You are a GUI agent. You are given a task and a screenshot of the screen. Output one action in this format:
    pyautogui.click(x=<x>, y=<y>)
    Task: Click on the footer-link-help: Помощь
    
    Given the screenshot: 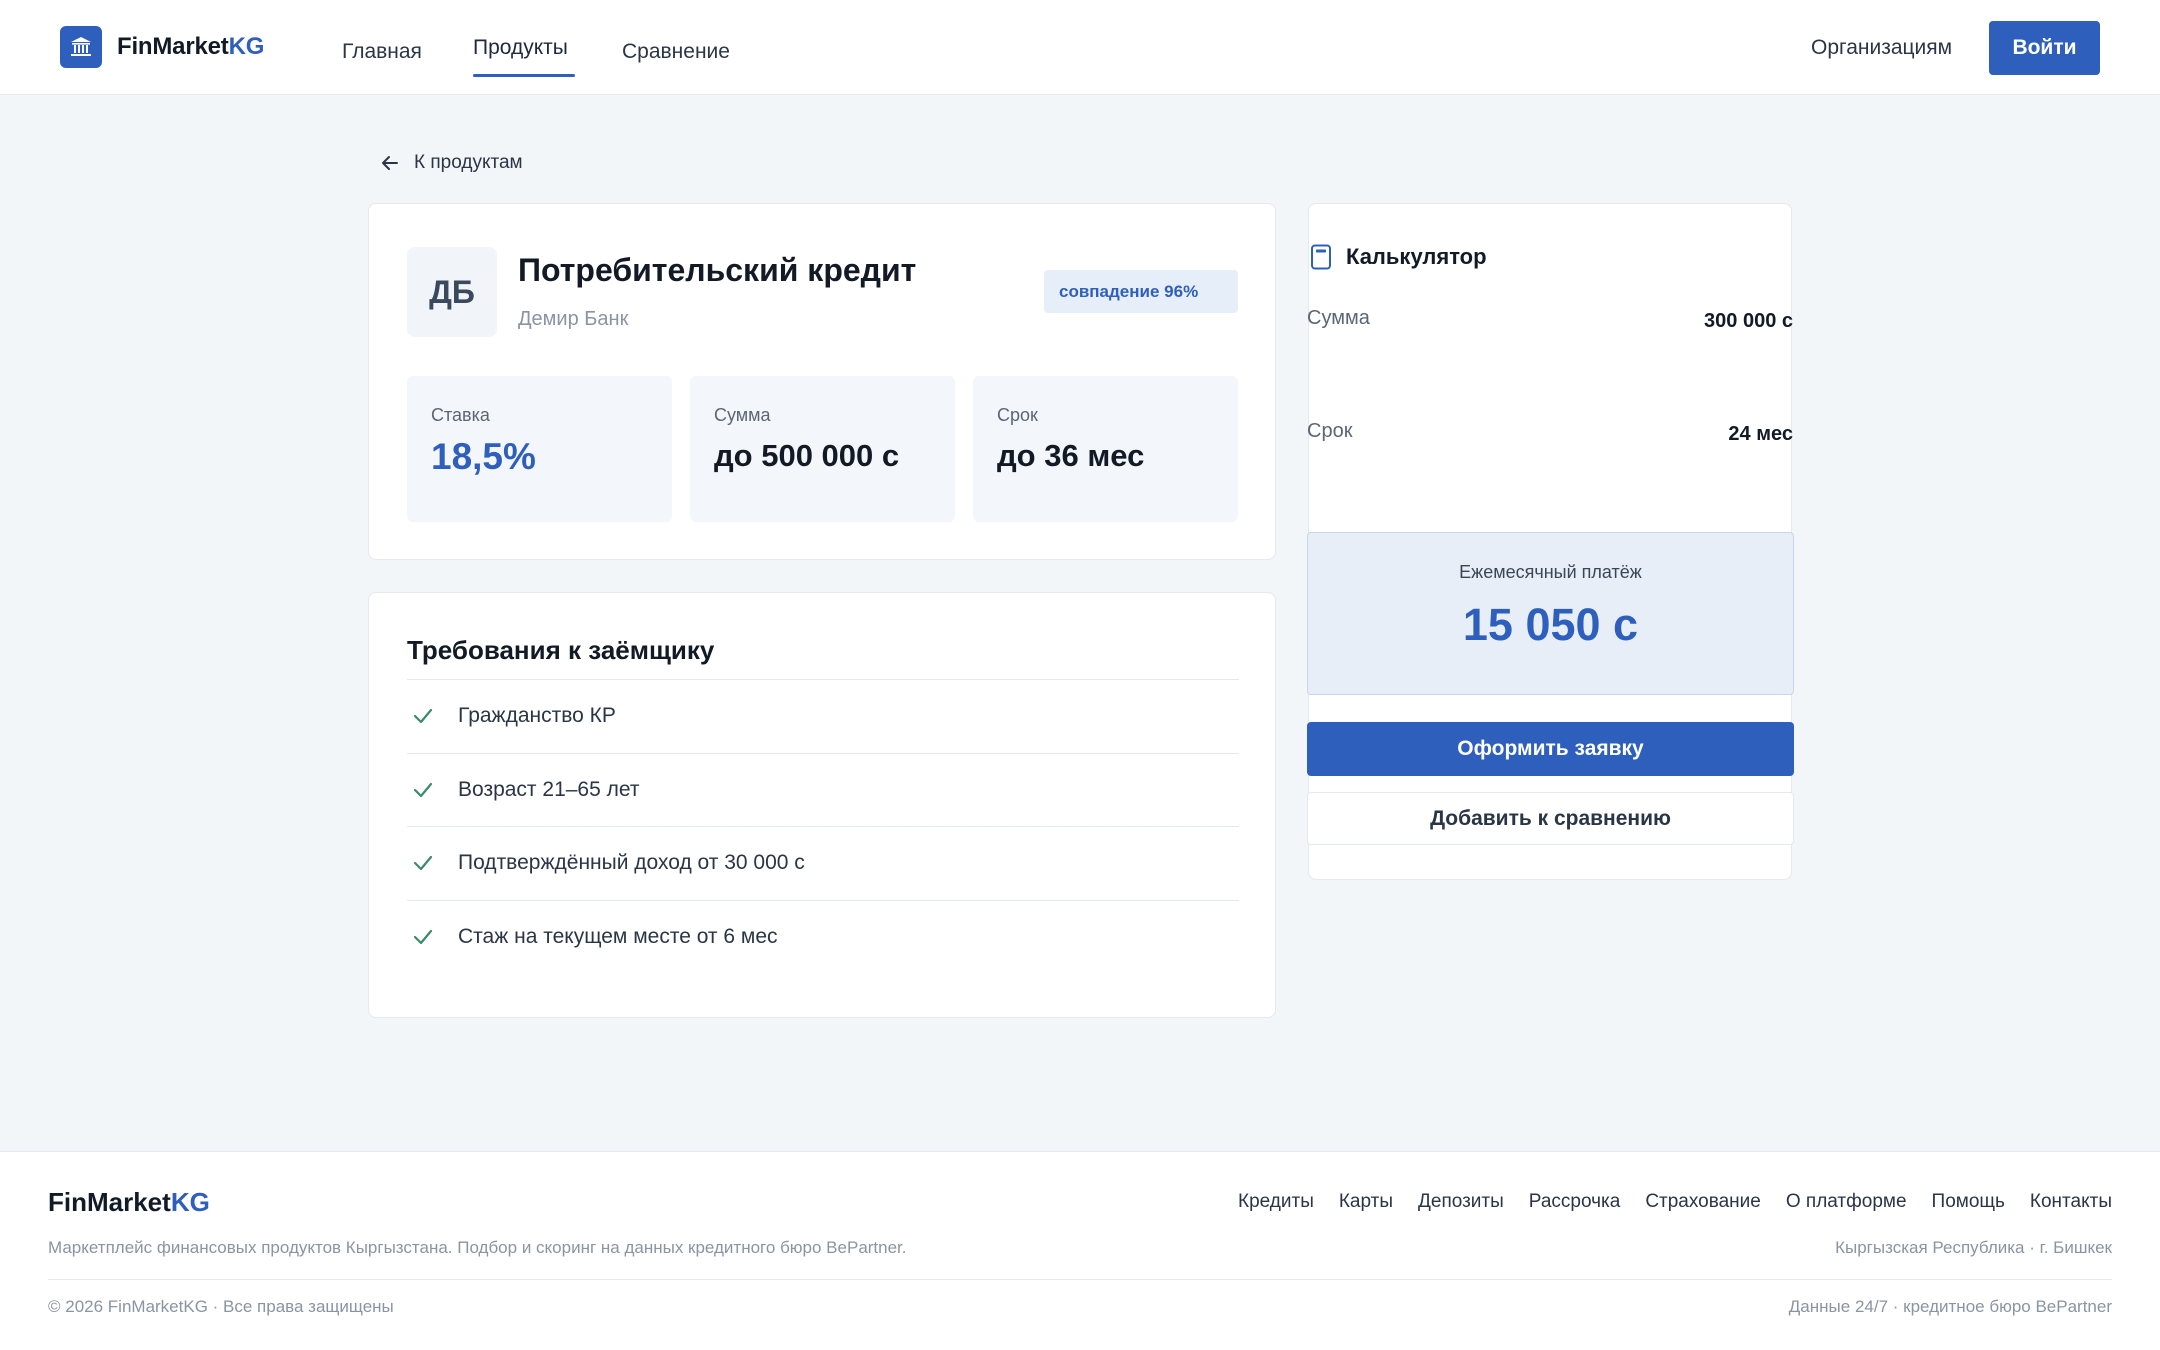 What is the action you would take?
    pyautogui.click(x=1968, y=1202)
    